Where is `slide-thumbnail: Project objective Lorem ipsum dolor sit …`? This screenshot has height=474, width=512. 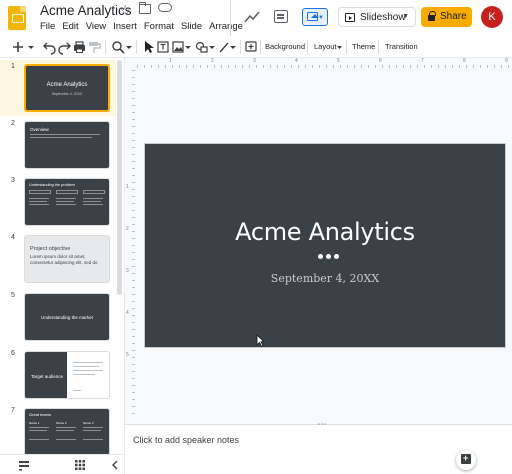 slide-thumbnail: Project objective Lorem ipsum dolor sit … is located at coordinates (67, 259).